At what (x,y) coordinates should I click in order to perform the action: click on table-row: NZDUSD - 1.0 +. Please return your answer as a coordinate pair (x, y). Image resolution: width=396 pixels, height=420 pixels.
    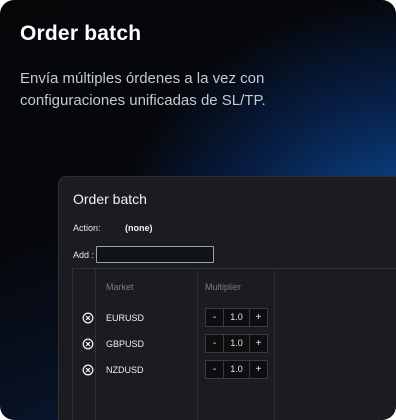
    Looking at the image, I should click on (234, 370).